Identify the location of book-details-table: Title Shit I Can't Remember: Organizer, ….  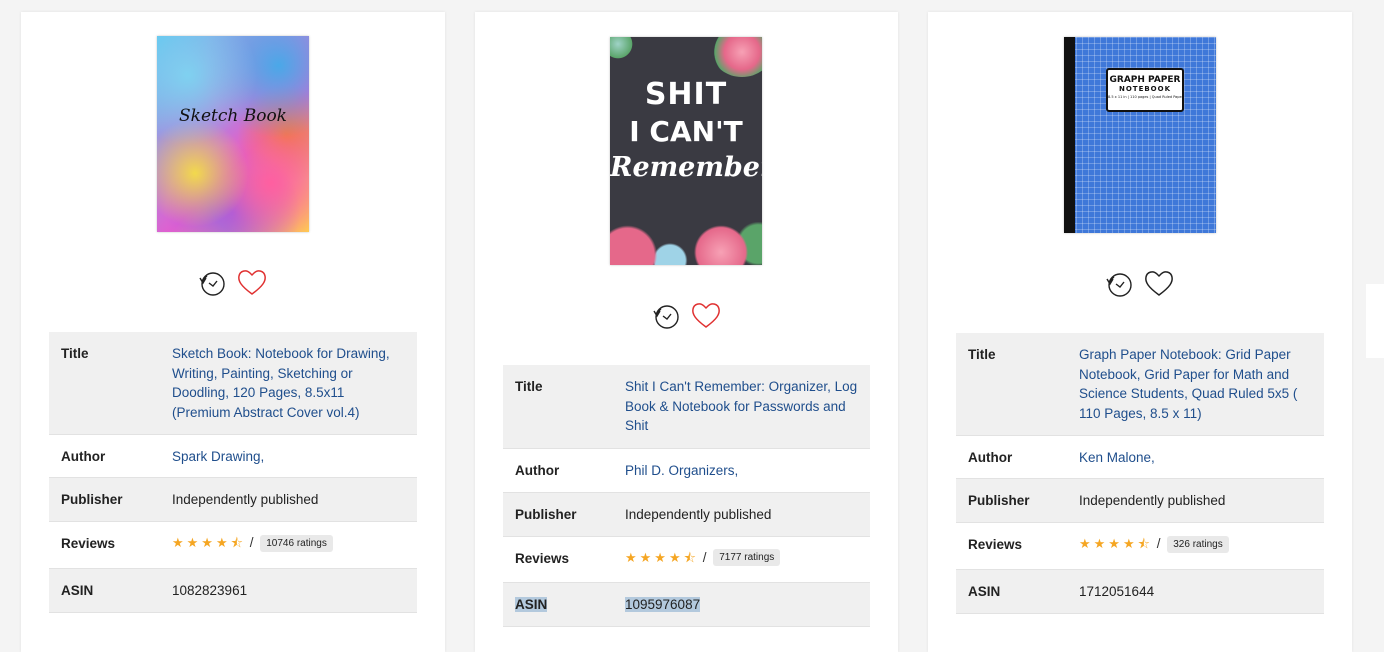
(686, 496).